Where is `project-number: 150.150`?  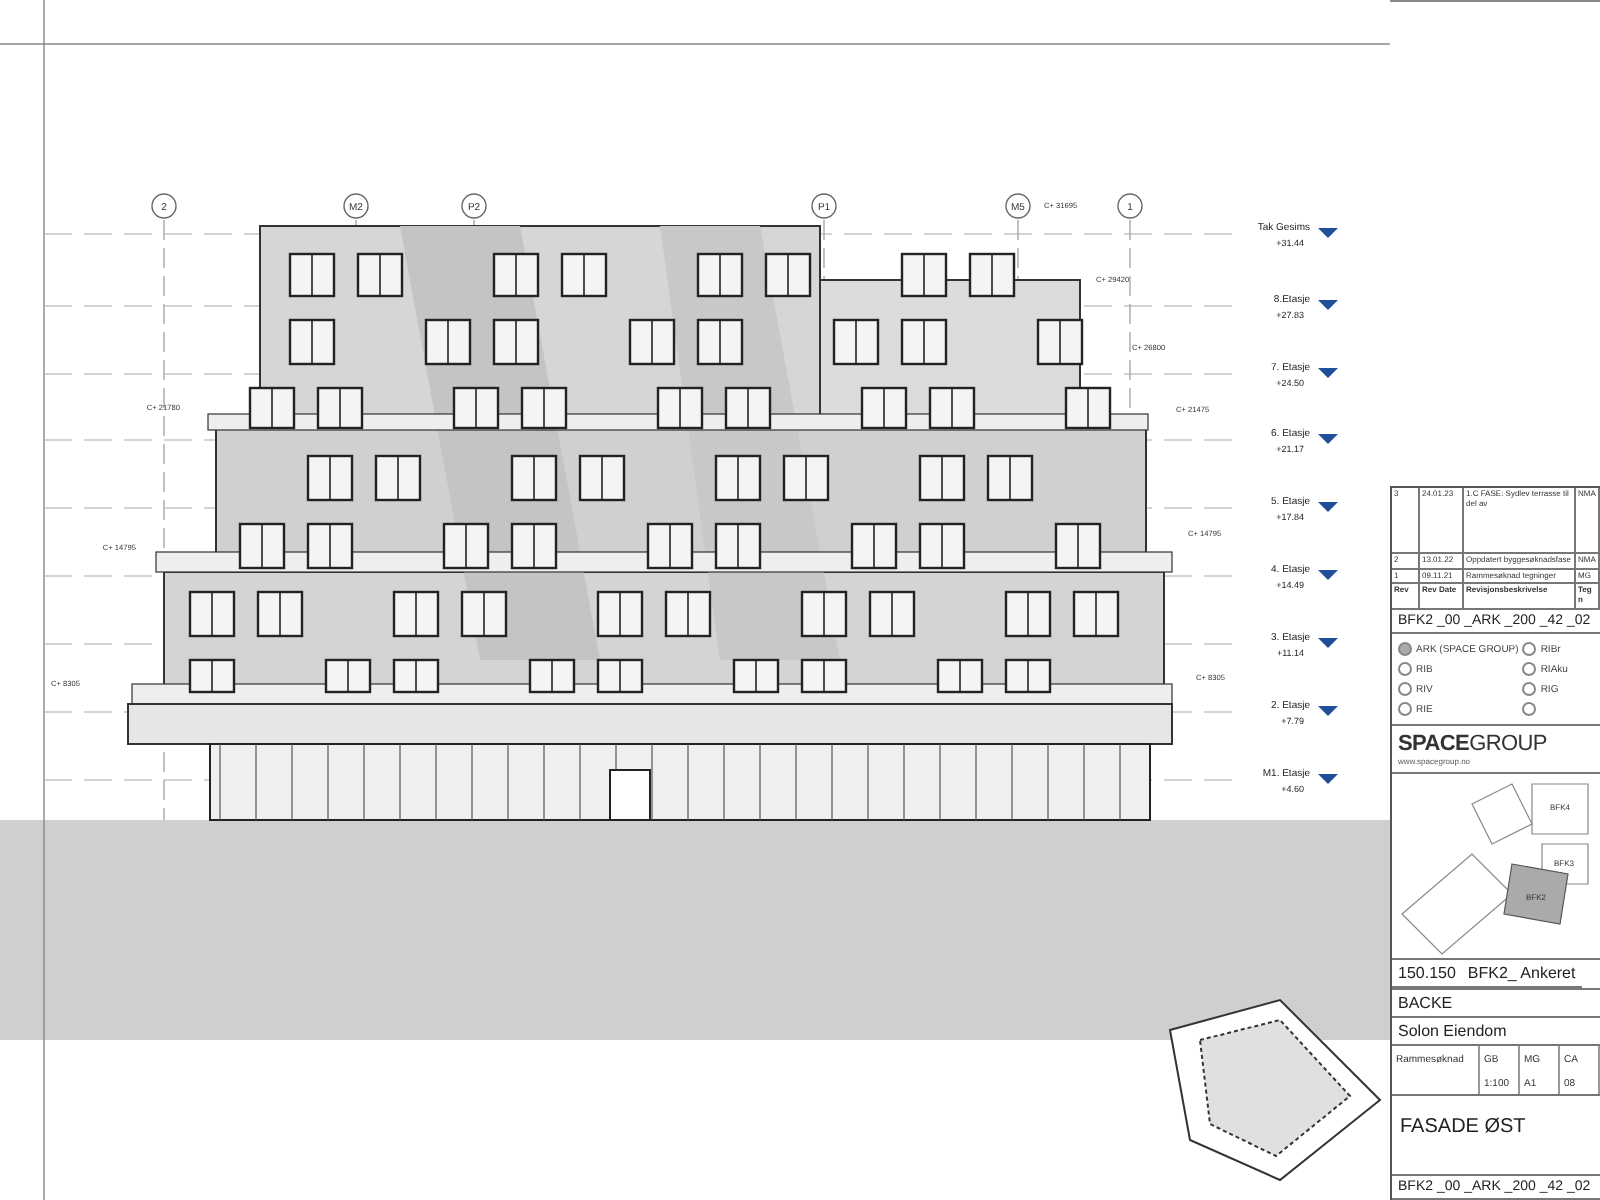
project-number: 150.150 is located at coordinates (1427, 974).